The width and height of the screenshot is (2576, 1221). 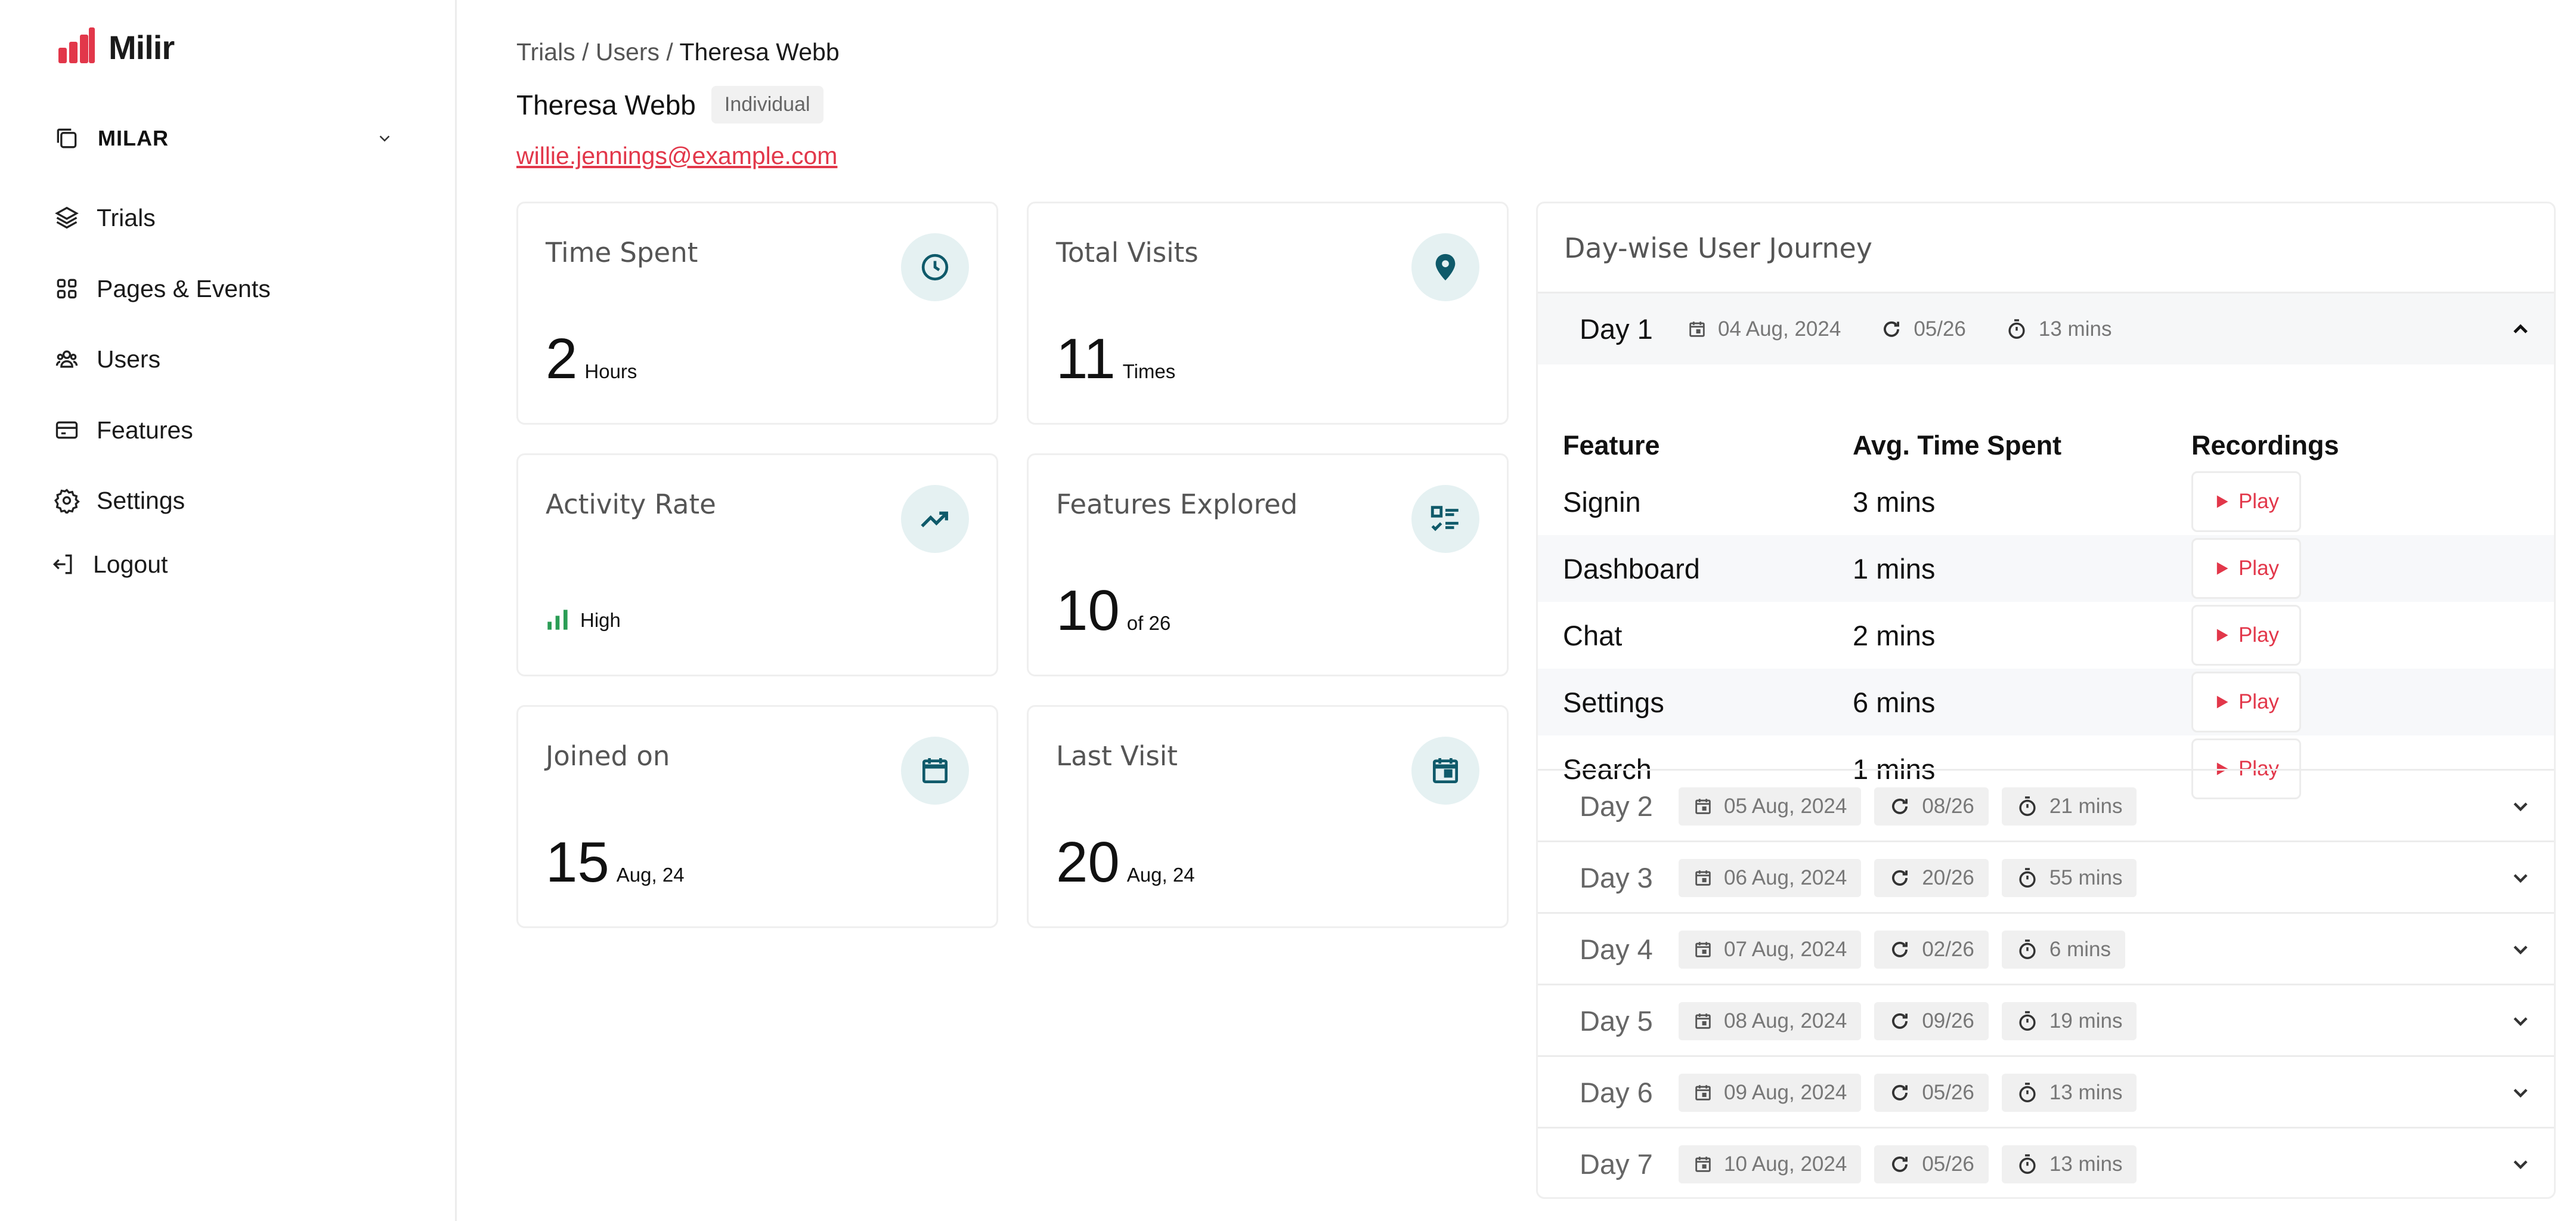 I want to click on date-text: 06 Aug, 2024, so click(x=1785, y=877).